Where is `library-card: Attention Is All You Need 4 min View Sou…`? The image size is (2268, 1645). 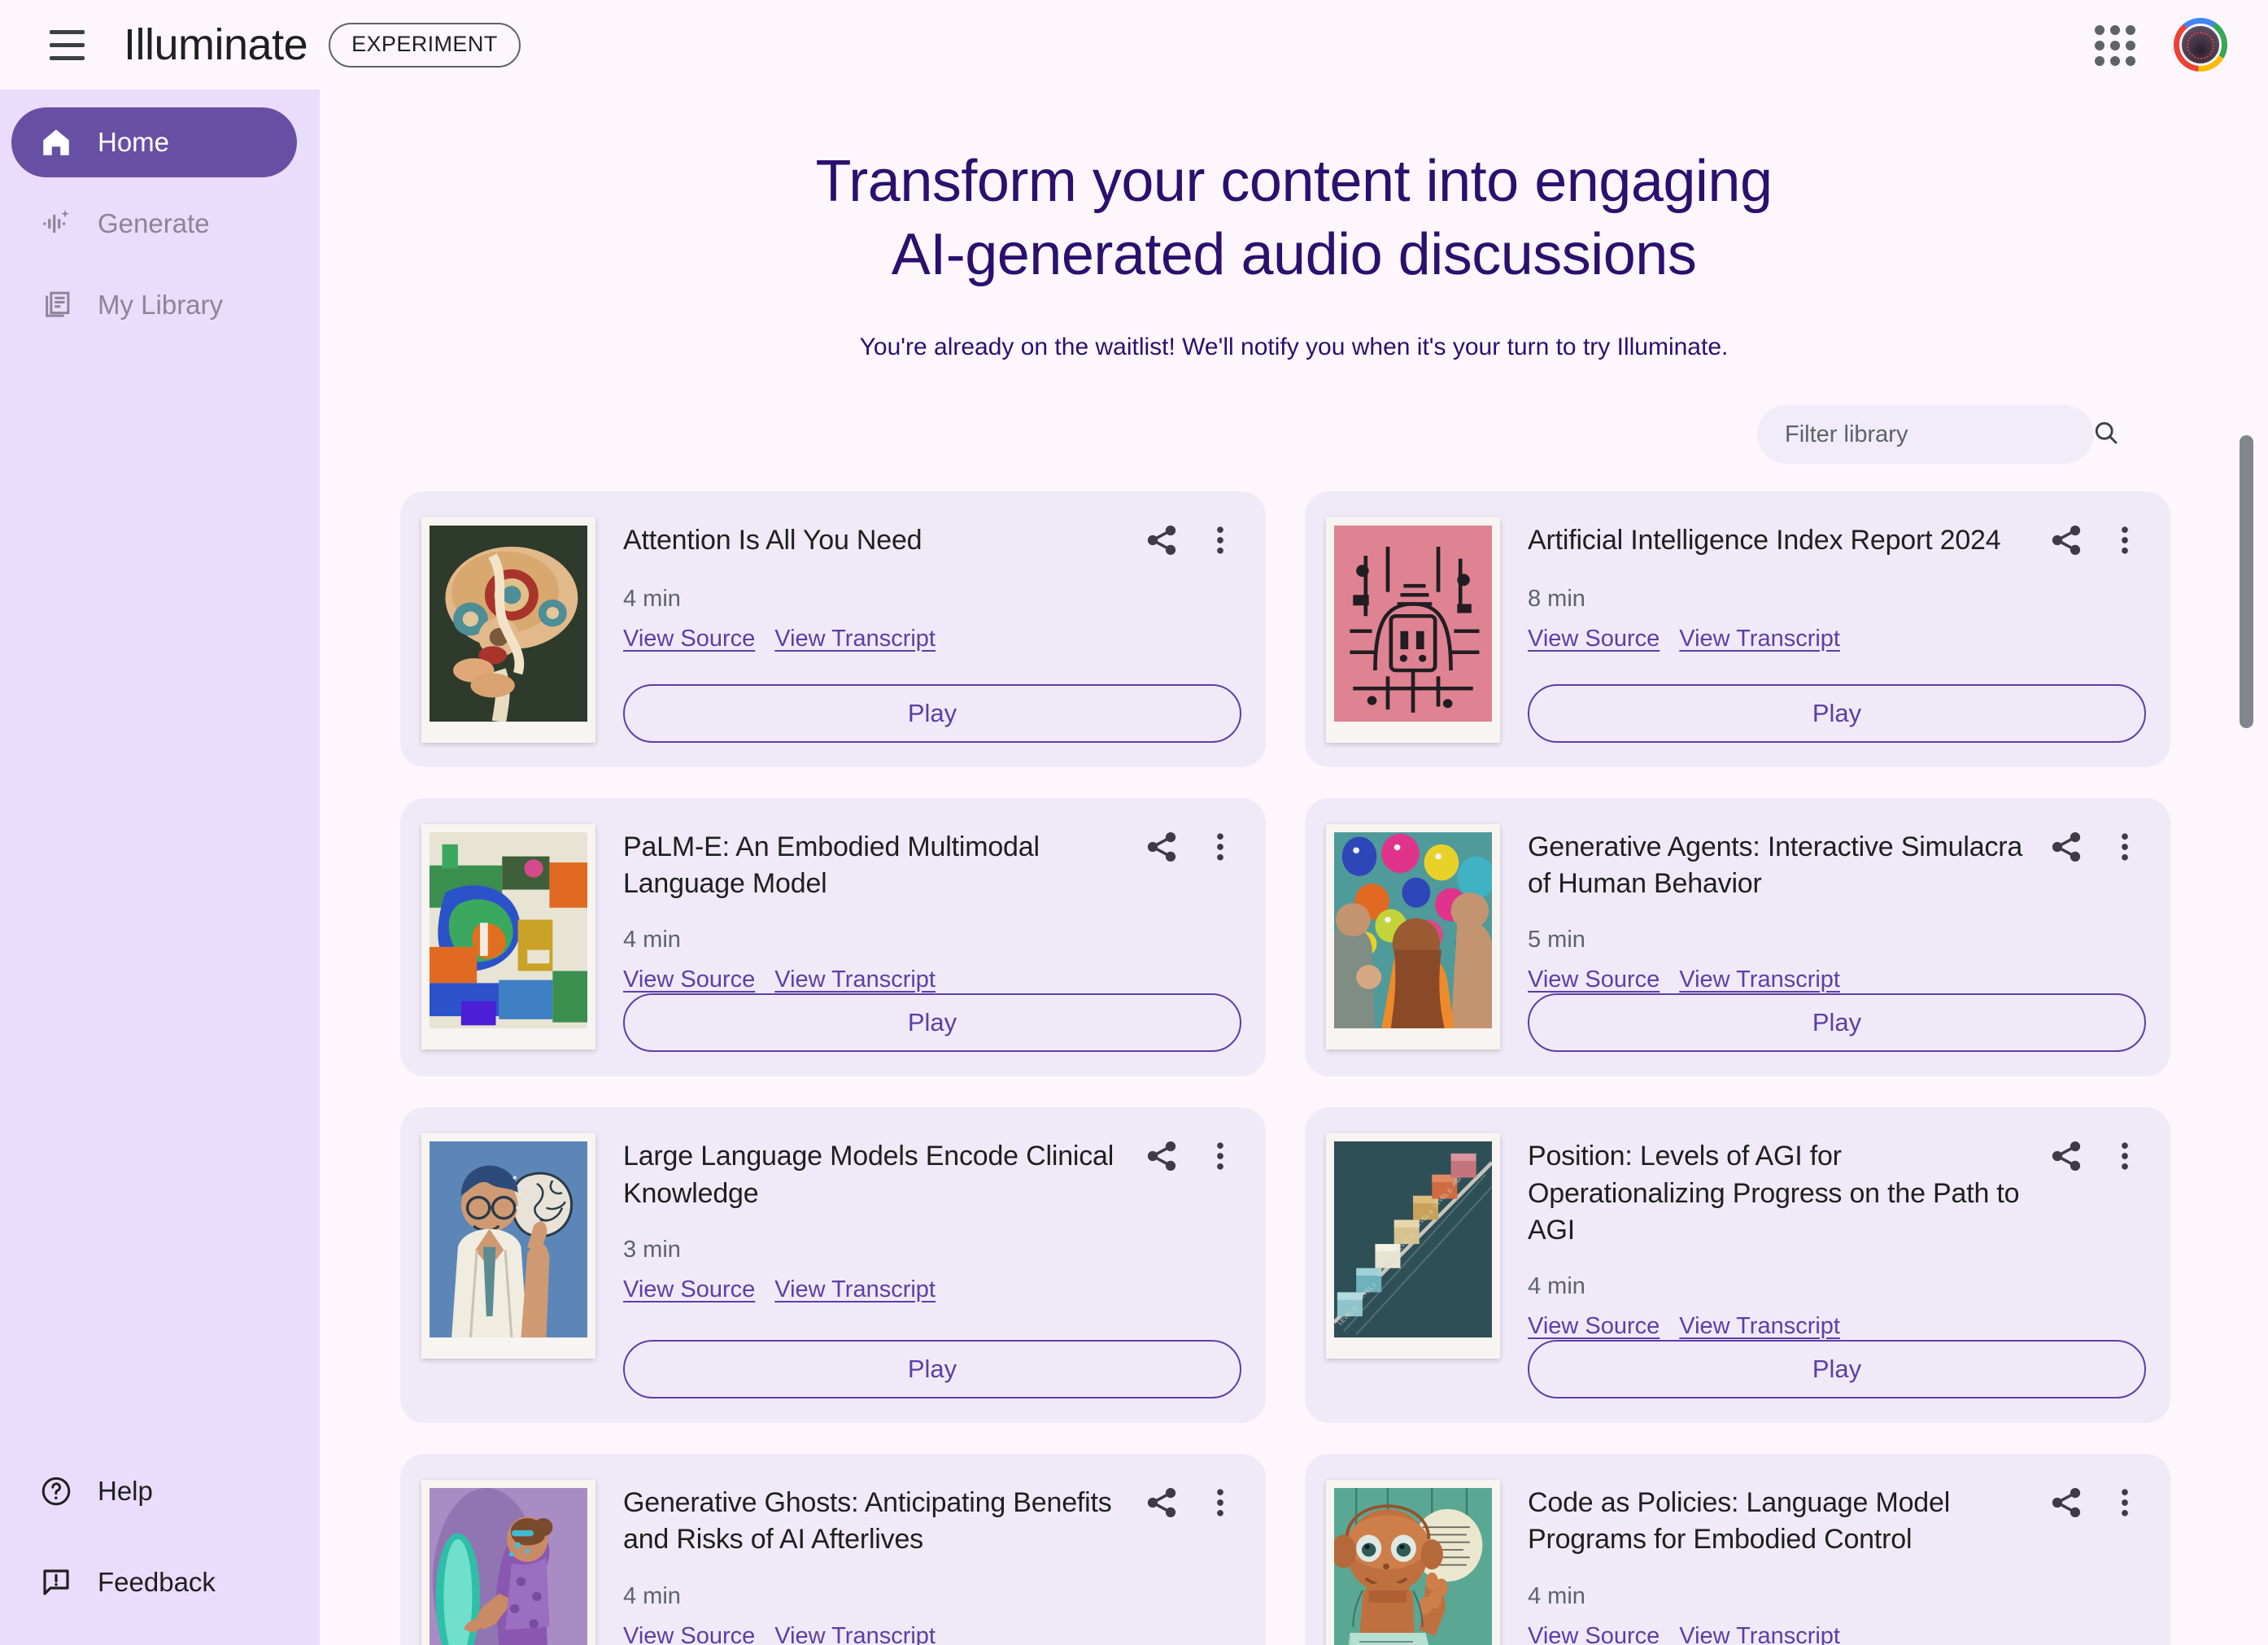 library-card: Attention Is All You Need 4 min View Sou… is located at coordinates (833, 629).